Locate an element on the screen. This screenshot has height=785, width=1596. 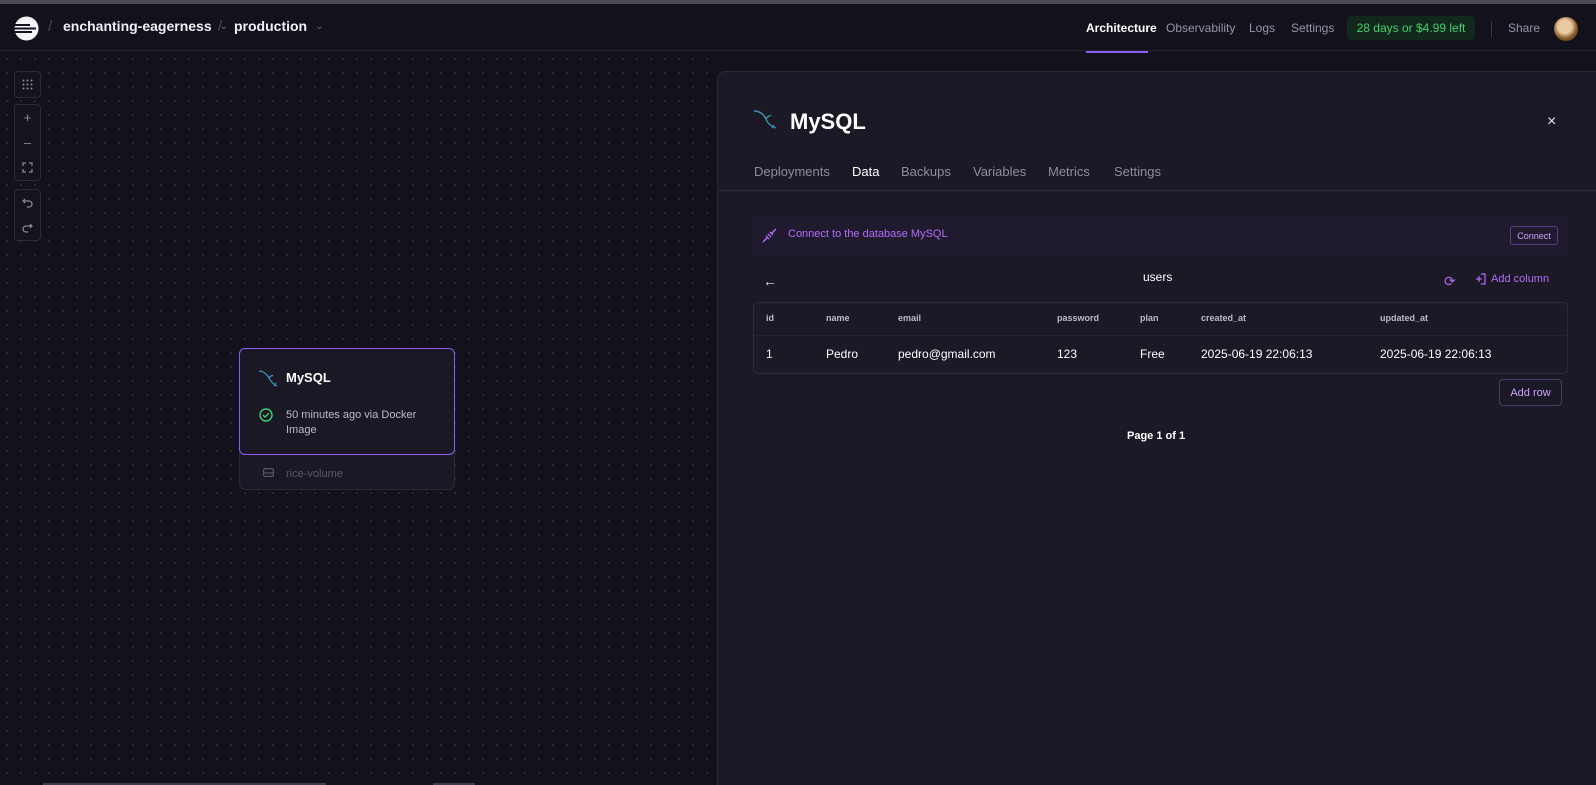
column-header: id is located at coordinates (770, 318).